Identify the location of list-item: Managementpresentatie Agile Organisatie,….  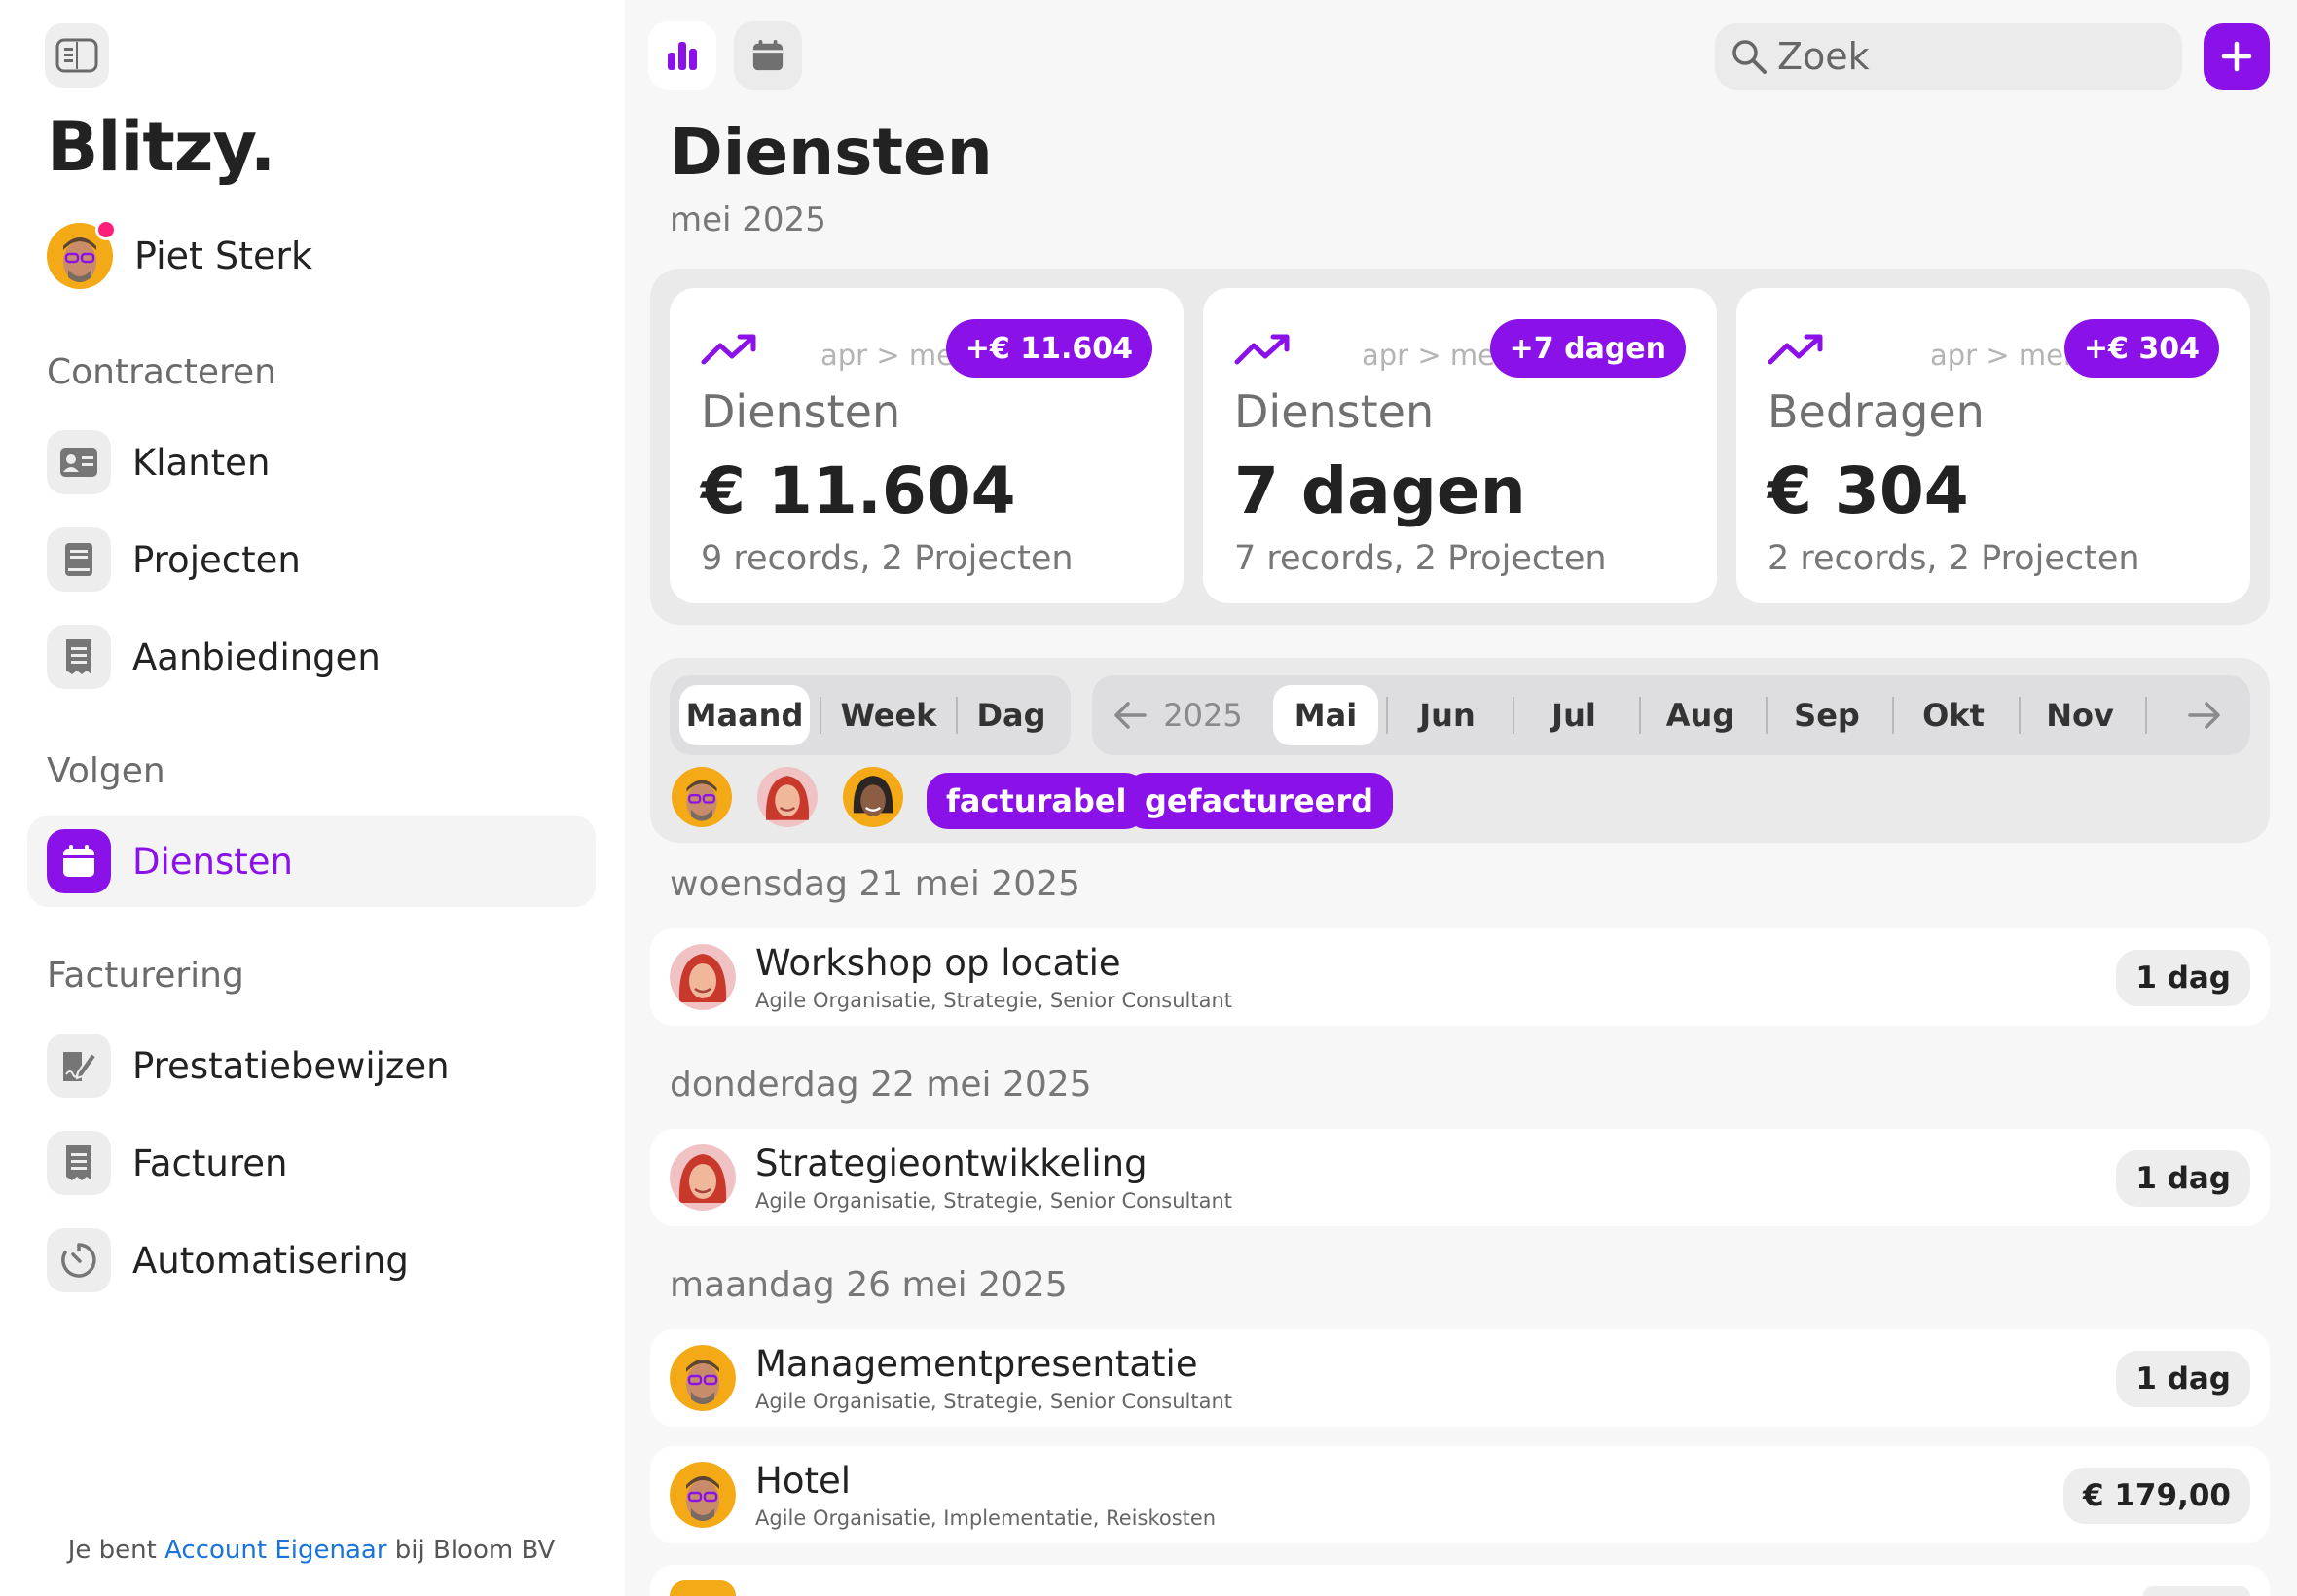
(1460, 1378).